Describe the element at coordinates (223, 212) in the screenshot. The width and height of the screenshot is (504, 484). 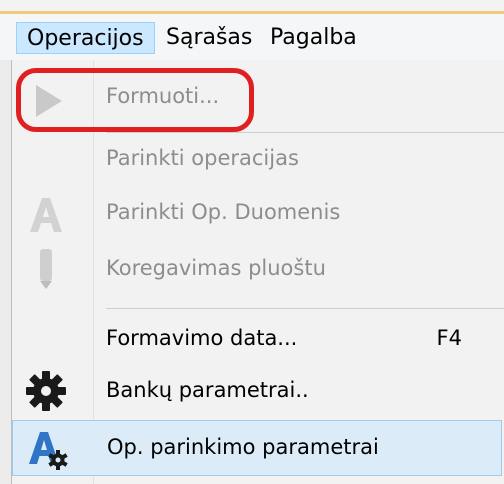
I see `menu-item-label: Parinkti Op. Duomenis` at that location.